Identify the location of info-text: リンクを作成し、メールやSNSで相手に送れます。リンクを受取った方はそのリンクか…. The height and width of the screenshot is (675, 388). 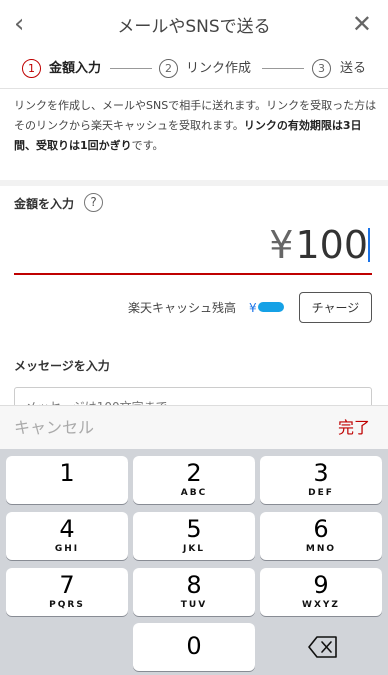
(196, 126).